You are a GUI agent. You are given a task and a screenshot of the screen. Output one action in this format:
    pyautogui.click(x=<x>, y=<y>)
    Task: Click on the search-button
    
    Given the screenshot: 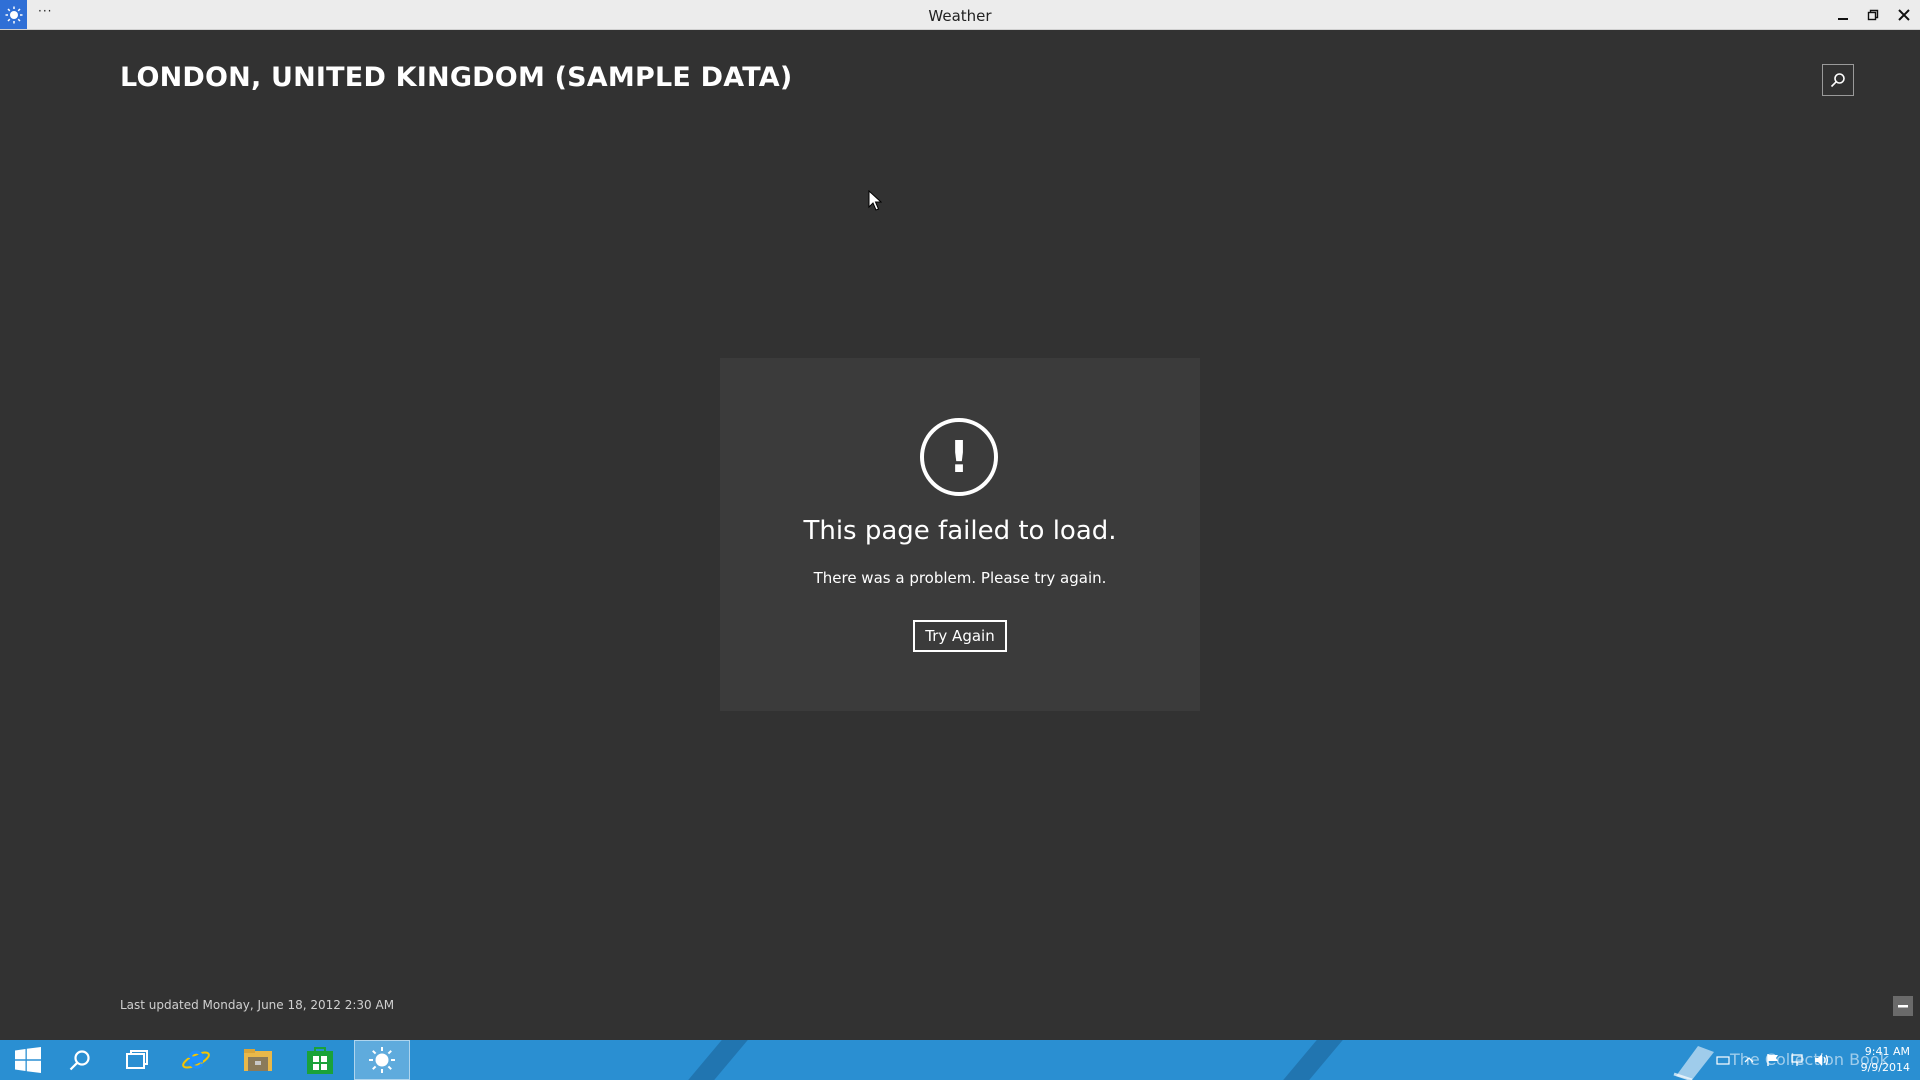 What is the action you would take?
    pyautogui.click(x=1838, y=80)
    